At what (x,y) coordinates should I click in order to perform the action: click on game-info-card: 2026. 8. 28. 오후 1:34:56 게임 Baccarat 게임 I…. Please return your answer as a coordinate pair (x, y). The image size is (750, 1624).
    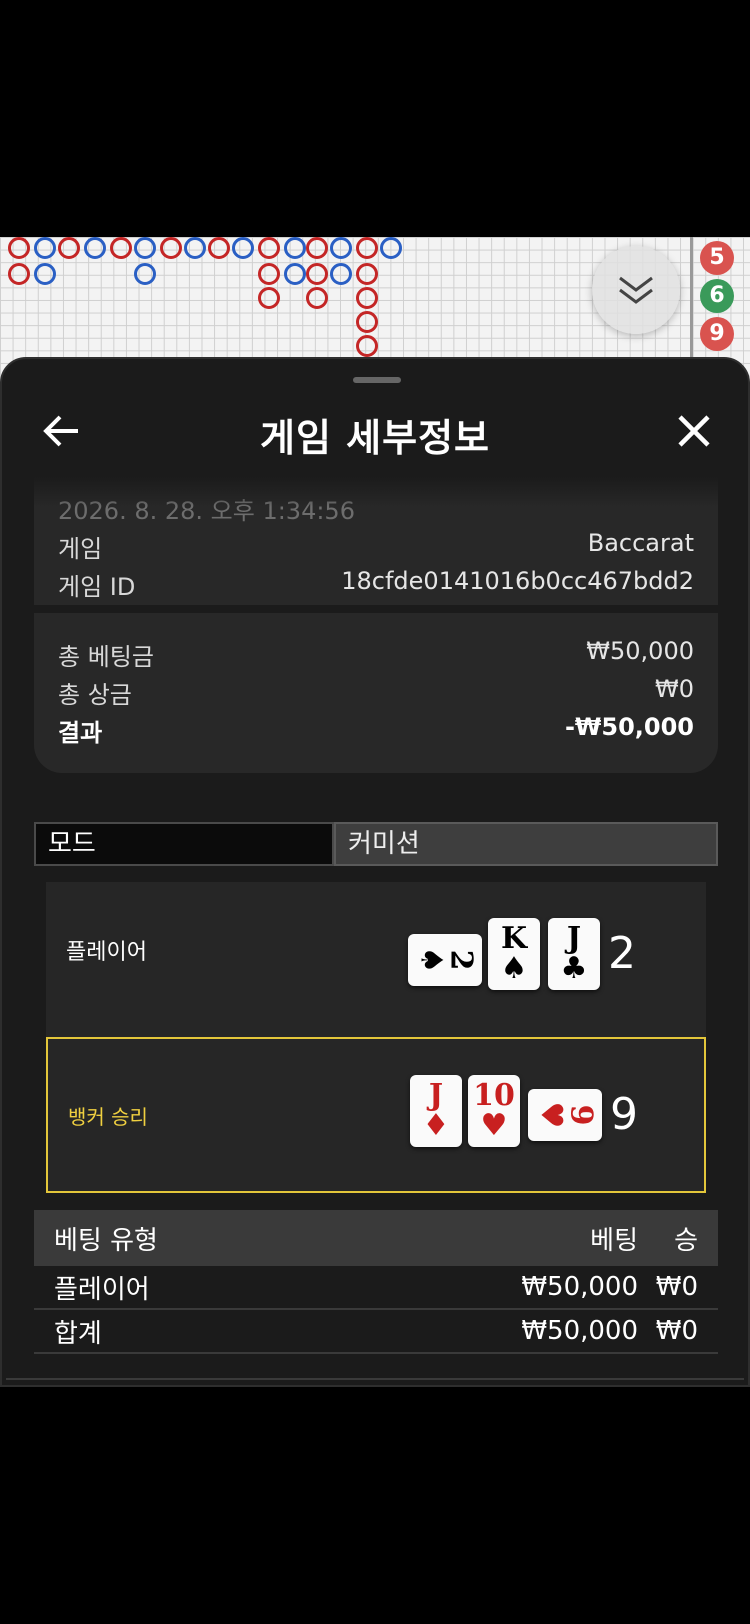
    Looking at the image, I should click on (376, 541).